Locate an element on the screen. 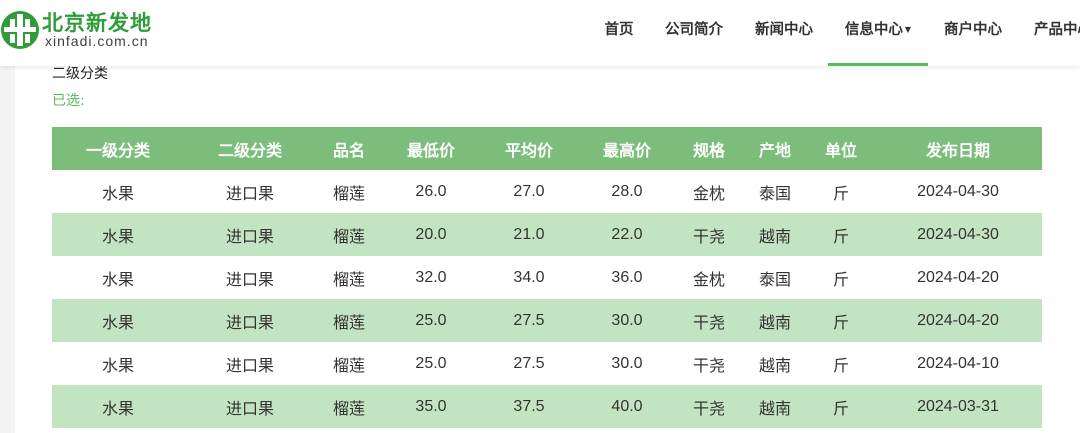 The width and height of the screenshot is (1080, 433). cell-avg-price: 27.0 is located at coordinates (529, 191).